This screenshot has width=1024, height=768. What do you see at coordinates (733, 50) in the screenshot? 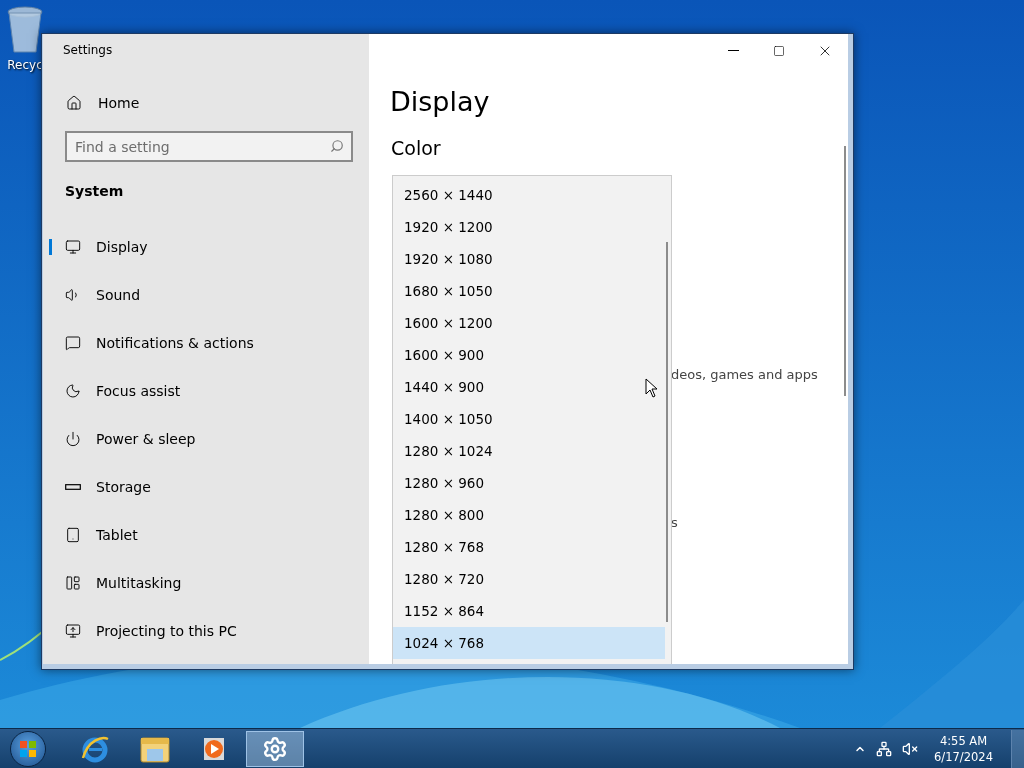
I see `minimize-icon` at bounding box center [733, 50].